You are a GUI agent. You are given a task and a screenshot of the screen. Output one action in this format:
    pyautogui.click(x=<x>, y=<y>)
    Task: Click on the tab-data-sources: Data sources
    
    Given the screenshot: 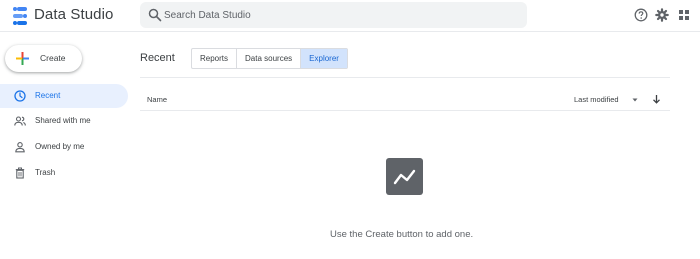 What is the action you would take?
    pyautogui.click(x=269, y=58)
    